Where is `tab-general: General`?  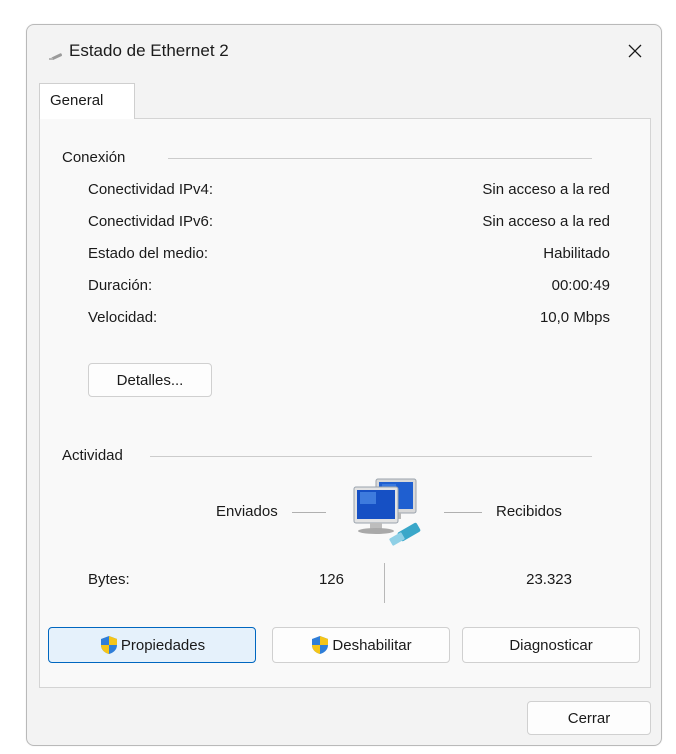
tab-general: General is located at coordinates (87, 101).